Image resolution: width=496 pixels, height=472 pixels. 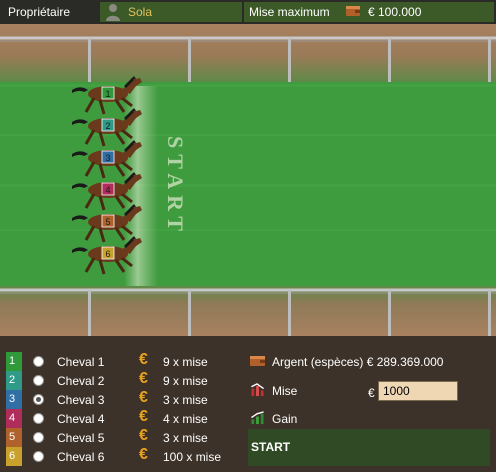 What do you see at coordinates (124, 437) in the screenshot?
I see `horse-bet-row: 5 Cheval 5 €3 x mise` at bounding box center [124, 437].